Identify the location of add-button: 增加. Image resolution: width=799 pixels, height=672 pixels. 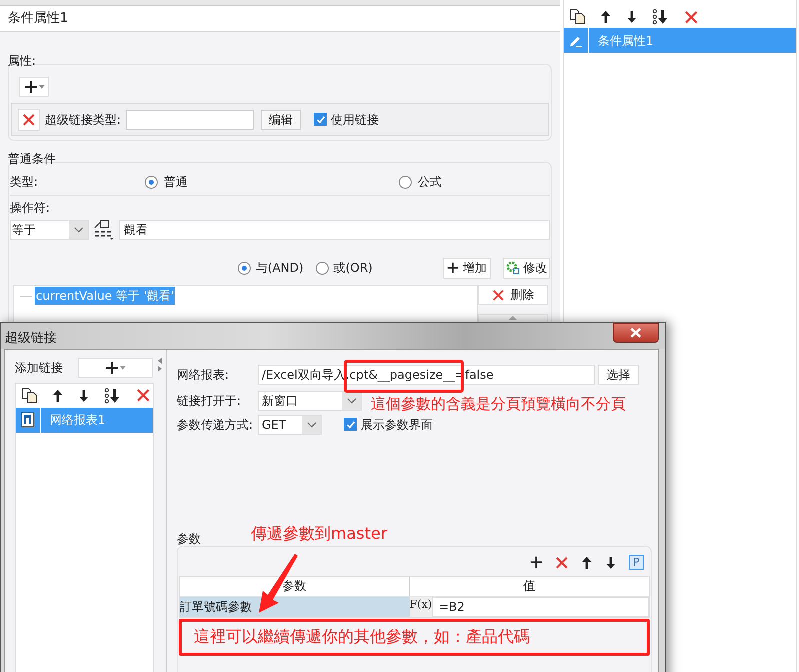
(467, 268).